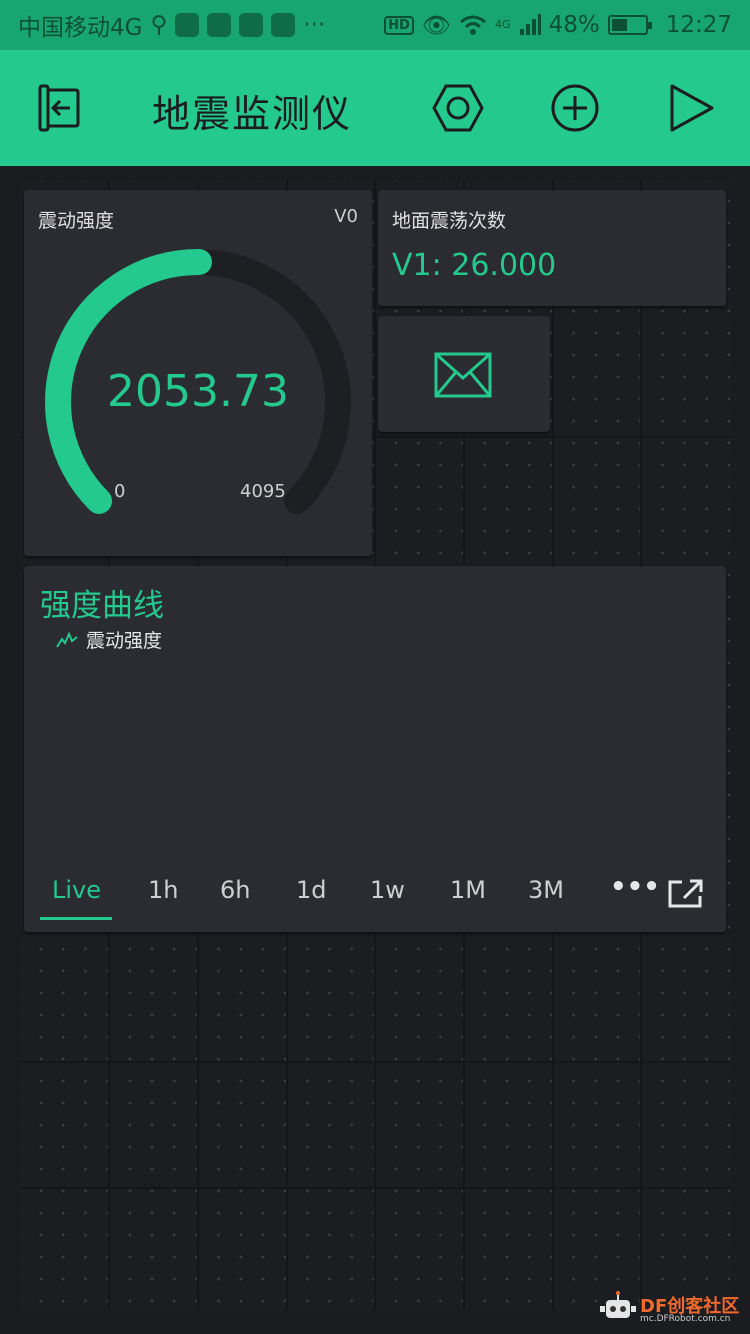 This screenshot has height=1334, width=750. Describe the element at coordinates (635, 887) in the screenshot. I see `more-dots-icon: •••` at that location.